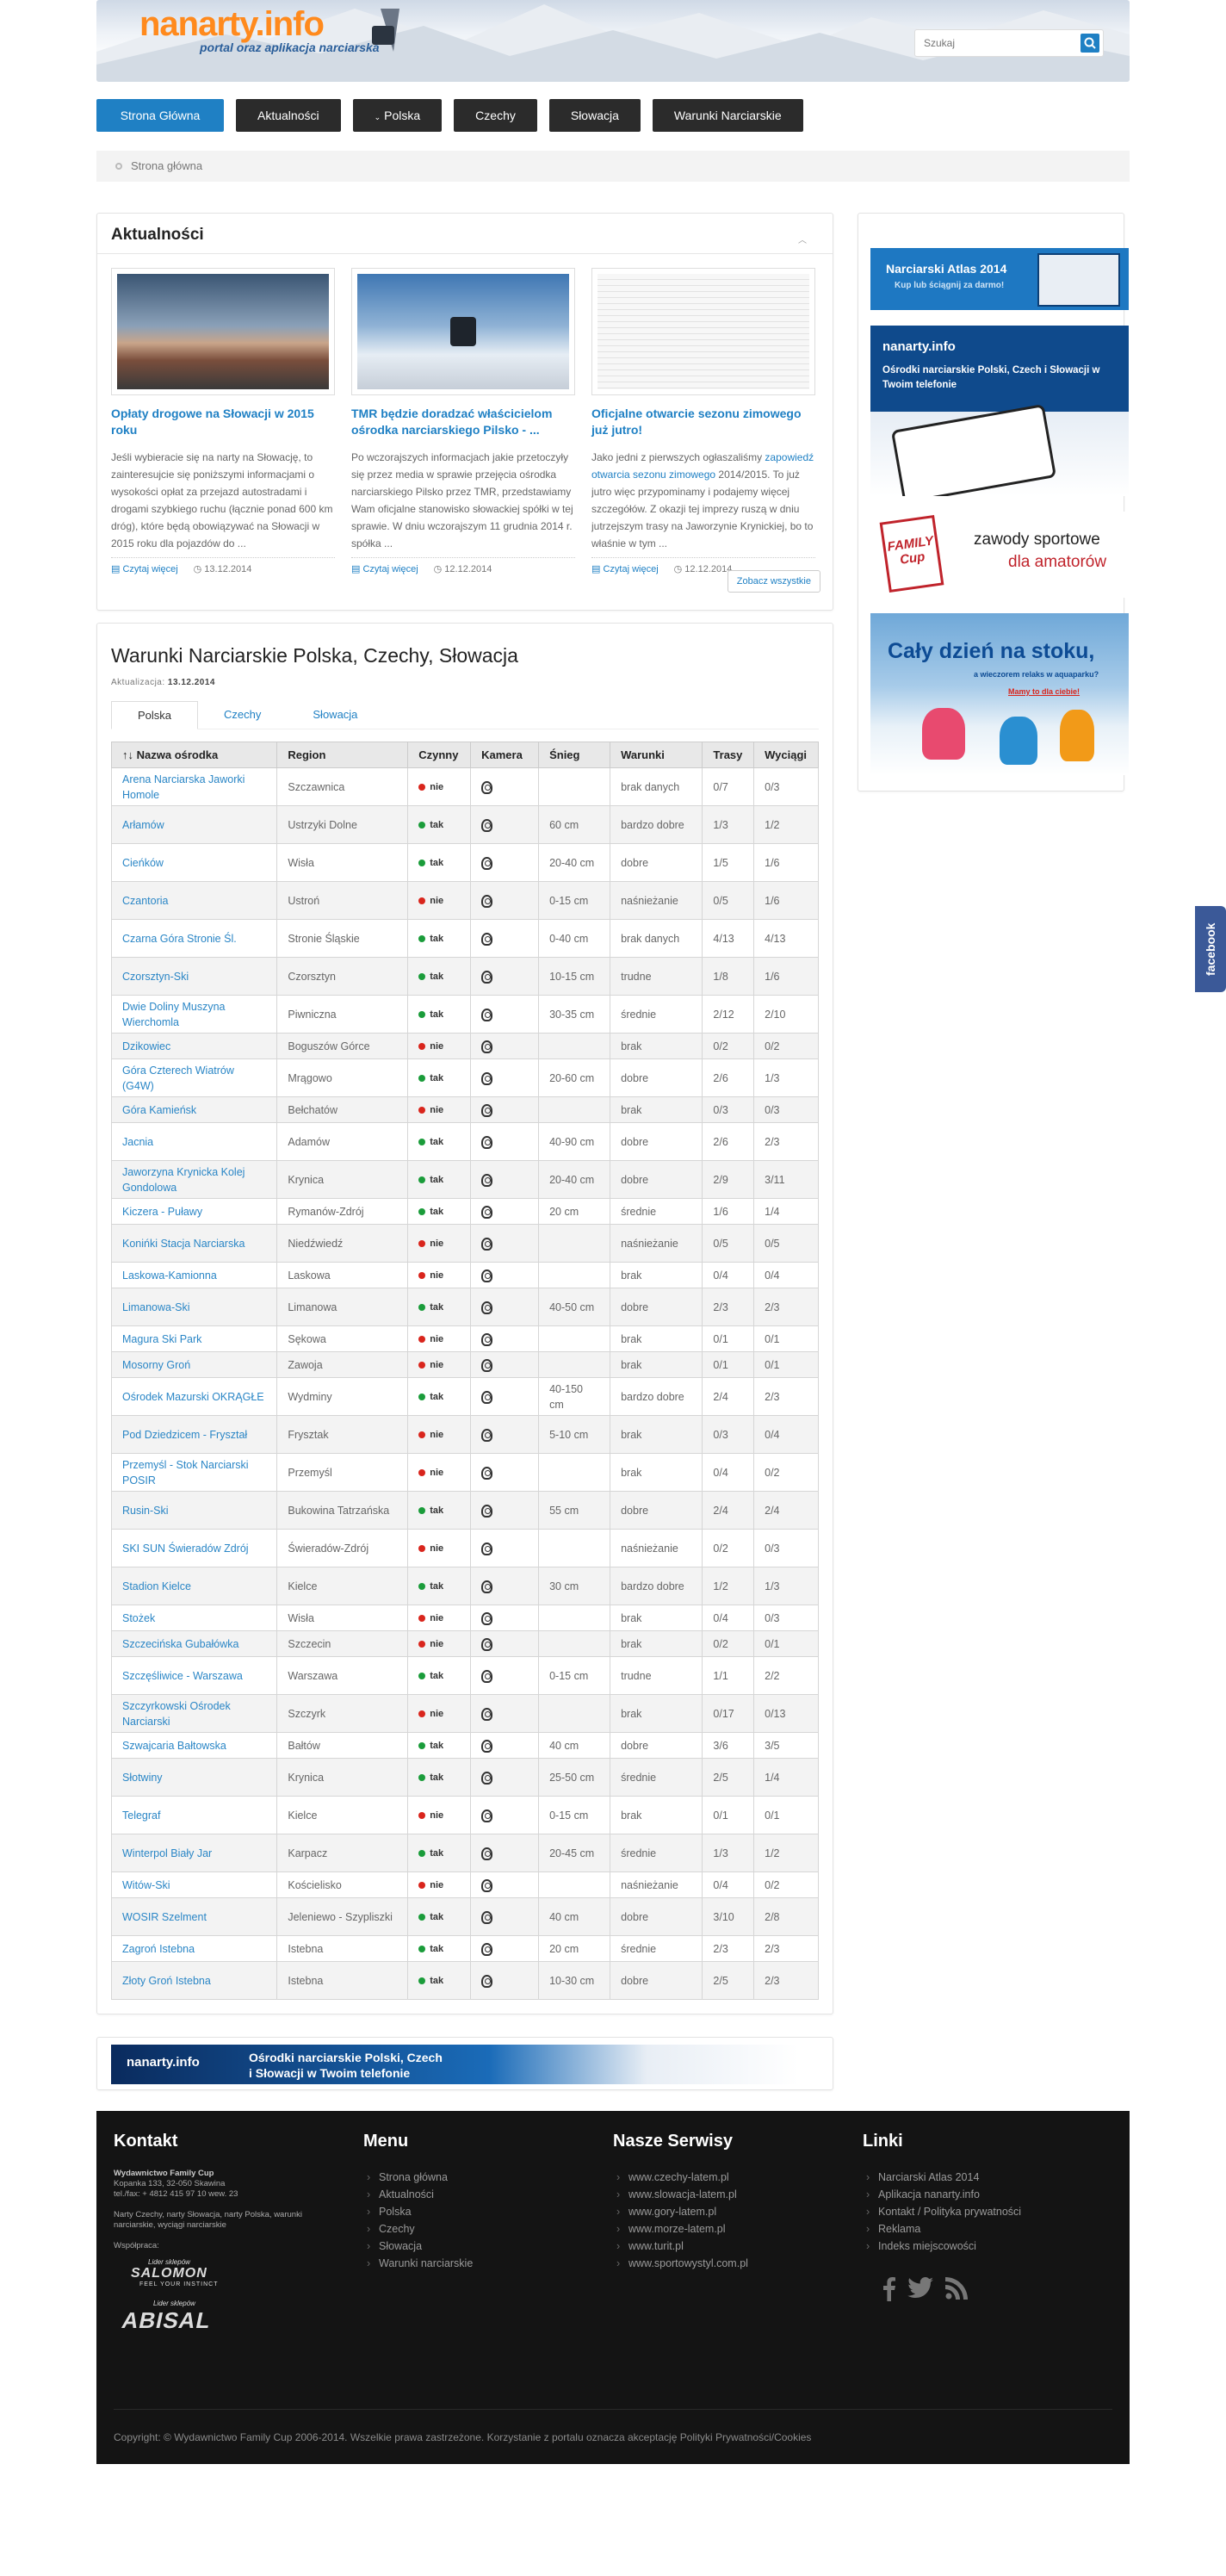  Describe the element at coordinates (180, 939) in the screenshot. I see `resort-link: Czarna Góra Stronie Śl.` at that location.